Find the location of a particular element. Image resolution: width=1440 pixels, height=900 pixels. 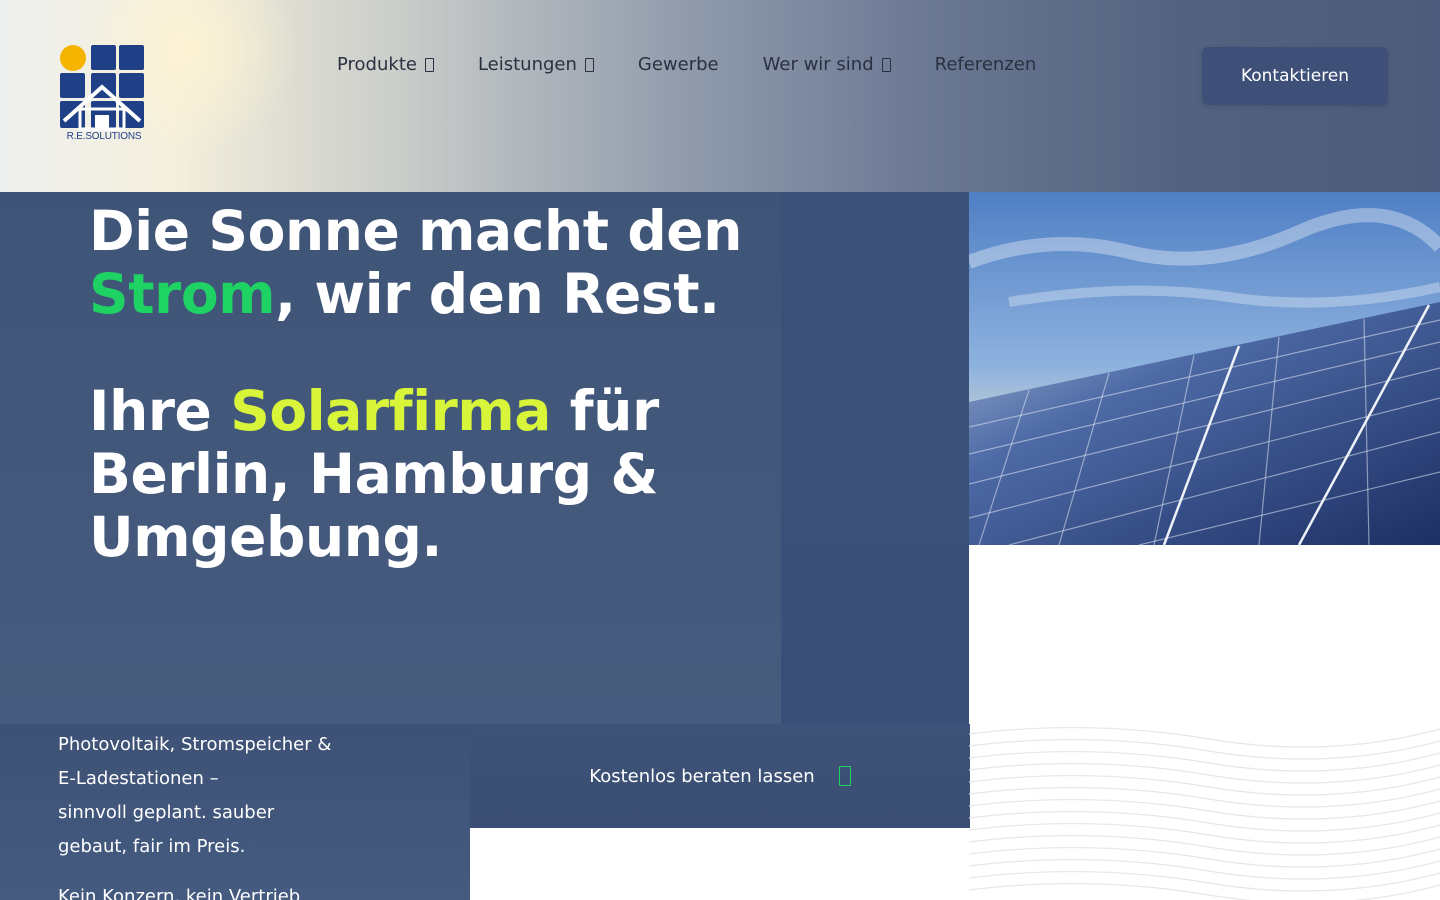

nav-item-produkte: Produkte is located at coordinates (385, 64).